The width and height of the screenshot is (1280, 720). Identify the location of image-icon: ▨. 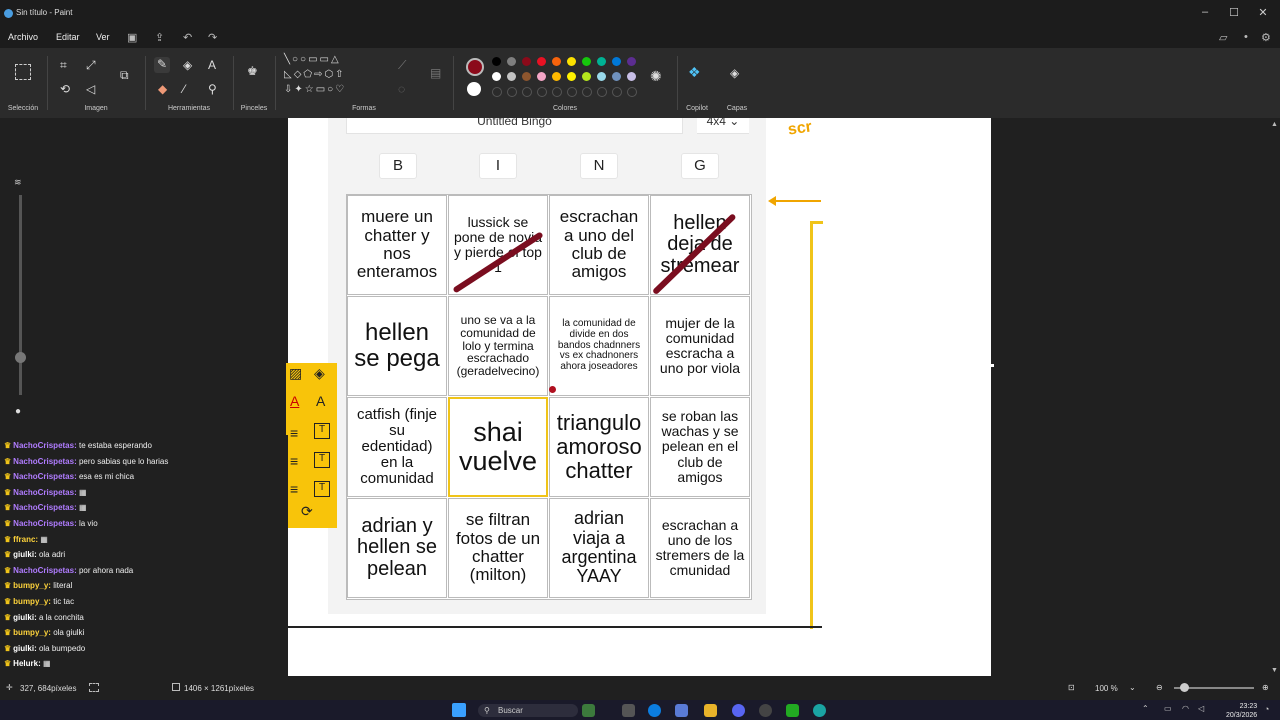
(295, 373).